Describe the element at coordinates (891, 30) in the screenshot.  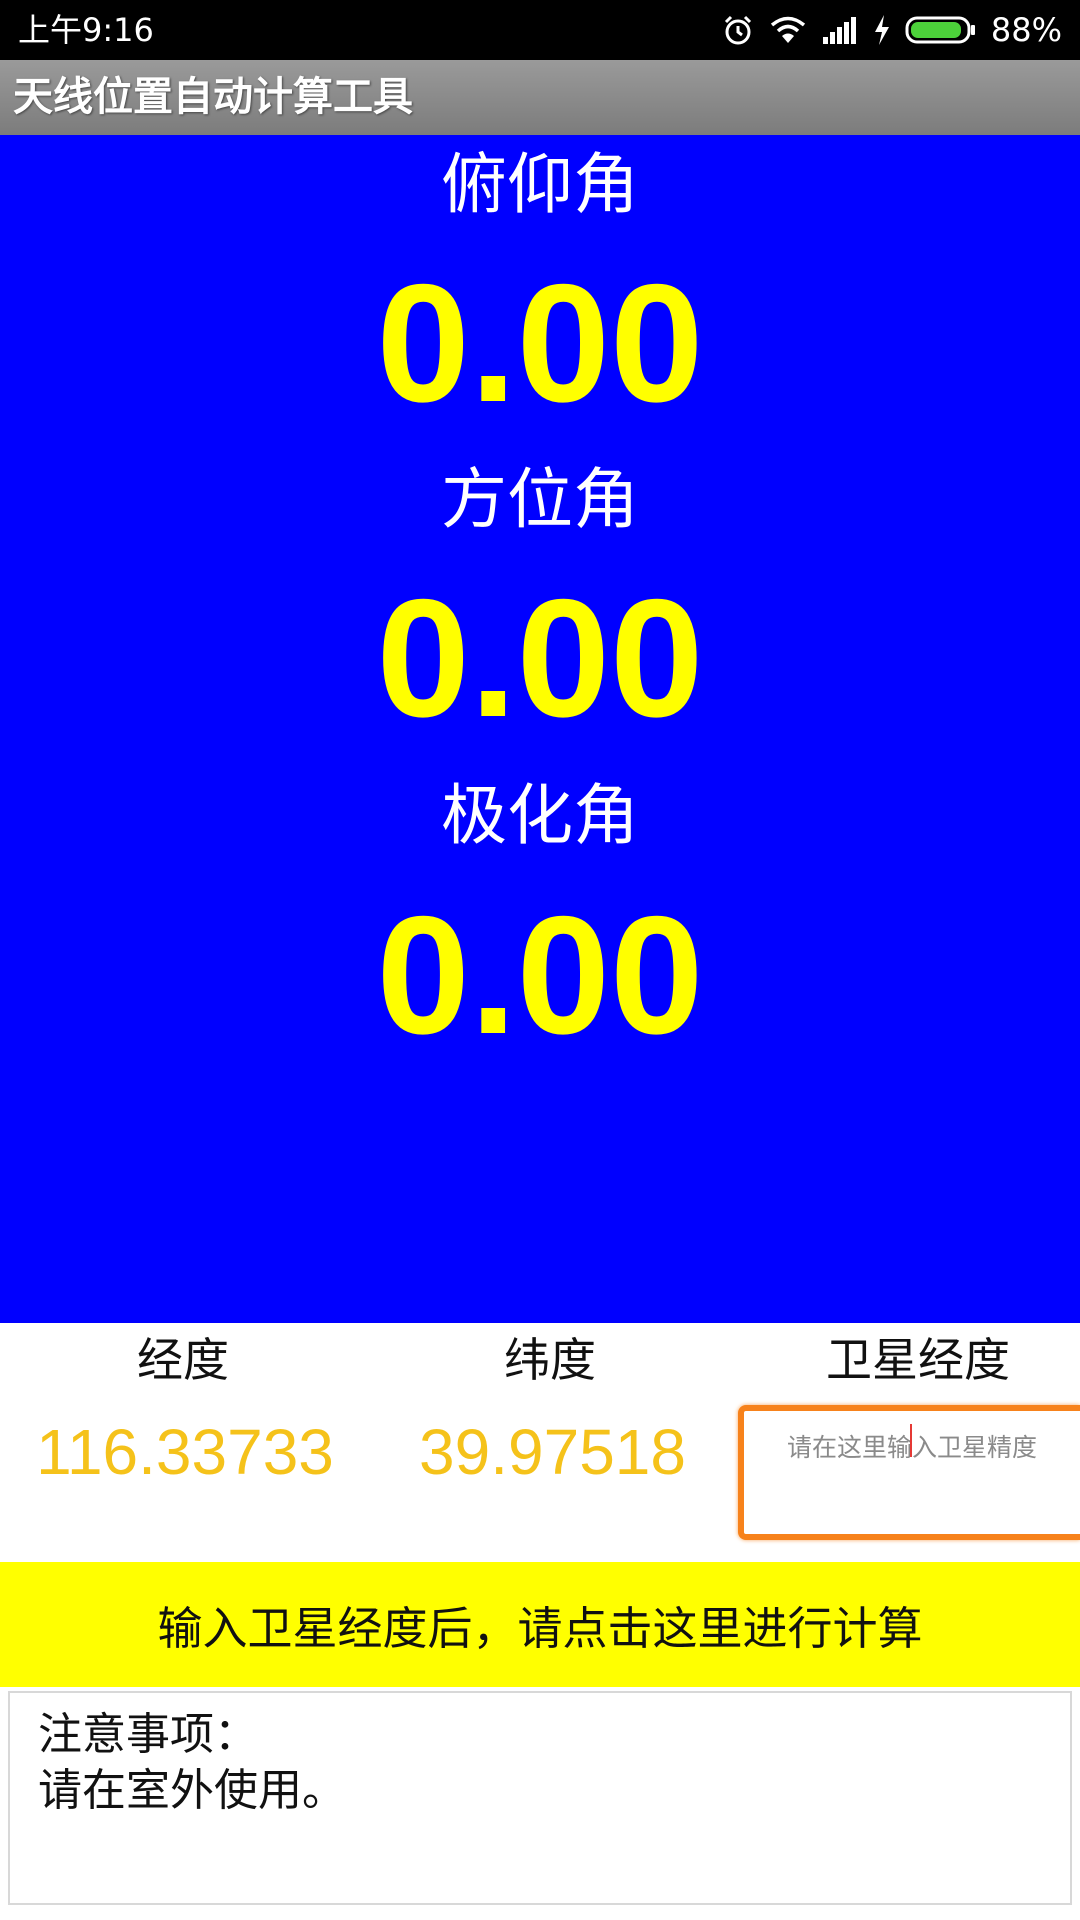
I see `status-icons: 88%` at that location.